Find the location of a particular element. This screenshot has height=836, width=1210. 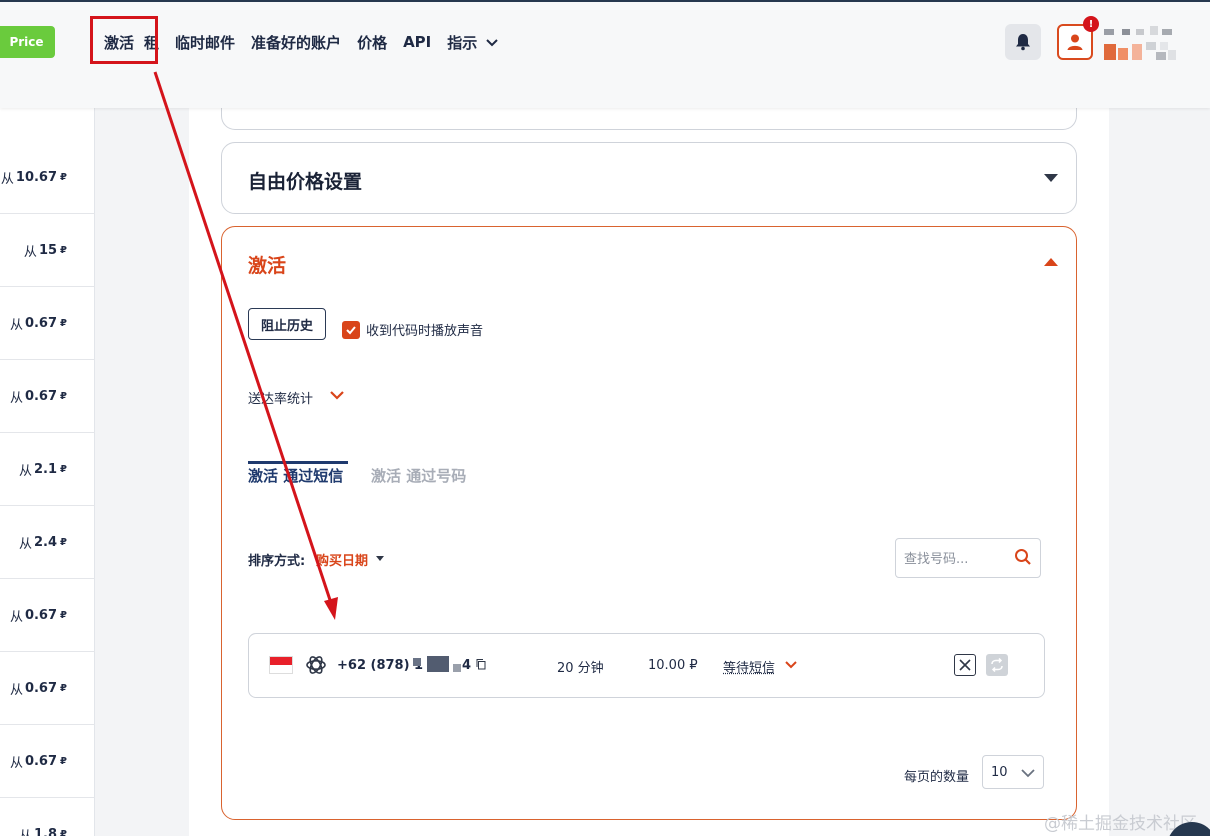

repeat-icon is located at coordinates (997, 665).